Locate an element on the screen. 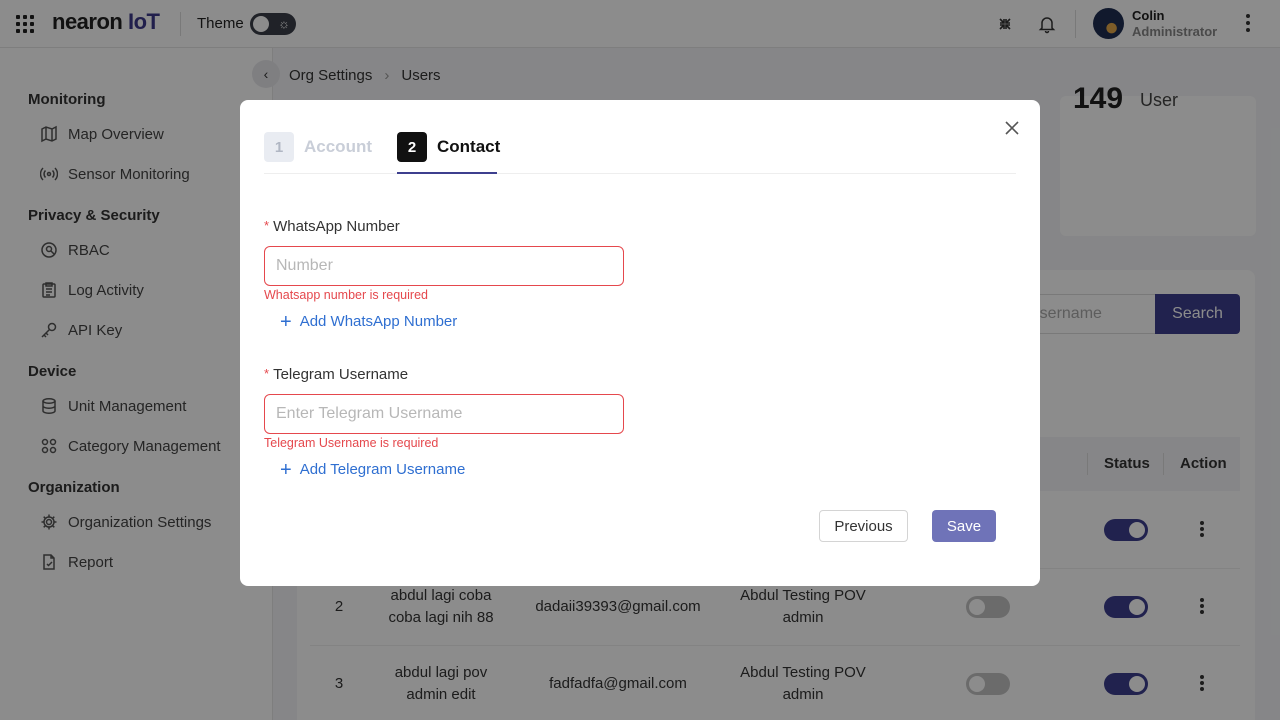 The width and height of the screenshot is (1280, 720). add-telegram-button: + Add Telegram Username is located at coordinates (372, 469).